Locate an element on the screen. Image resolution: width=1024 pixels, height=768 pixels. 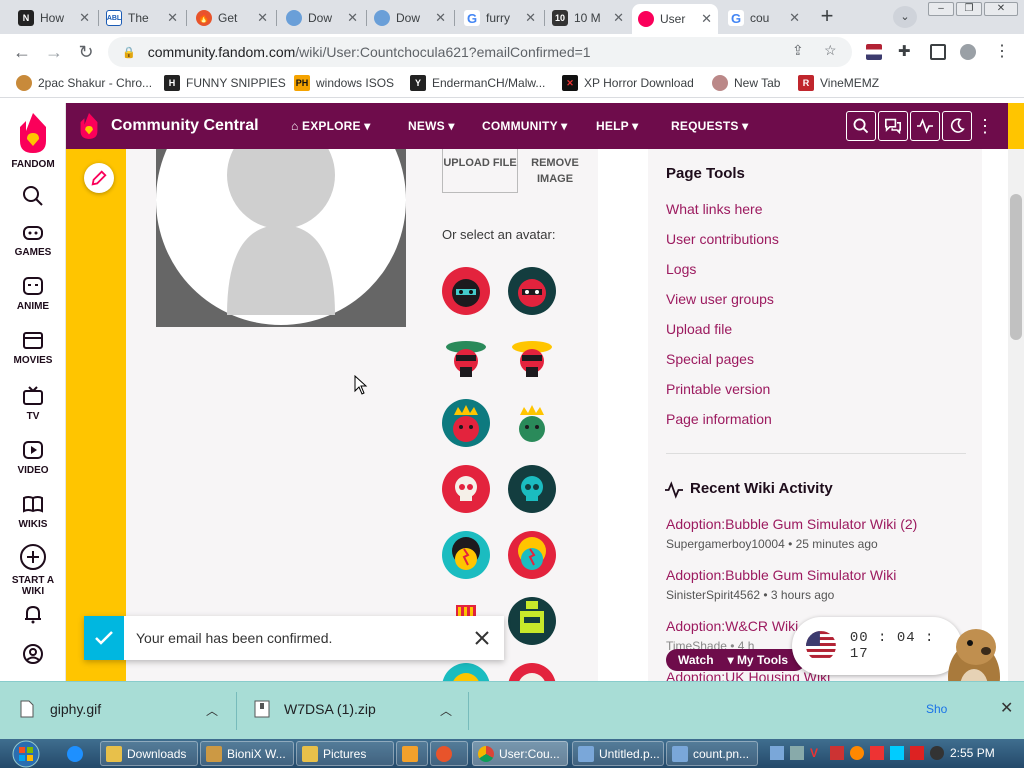
bookmark-new-tab: New Tab is located at coordinates (746, 83).